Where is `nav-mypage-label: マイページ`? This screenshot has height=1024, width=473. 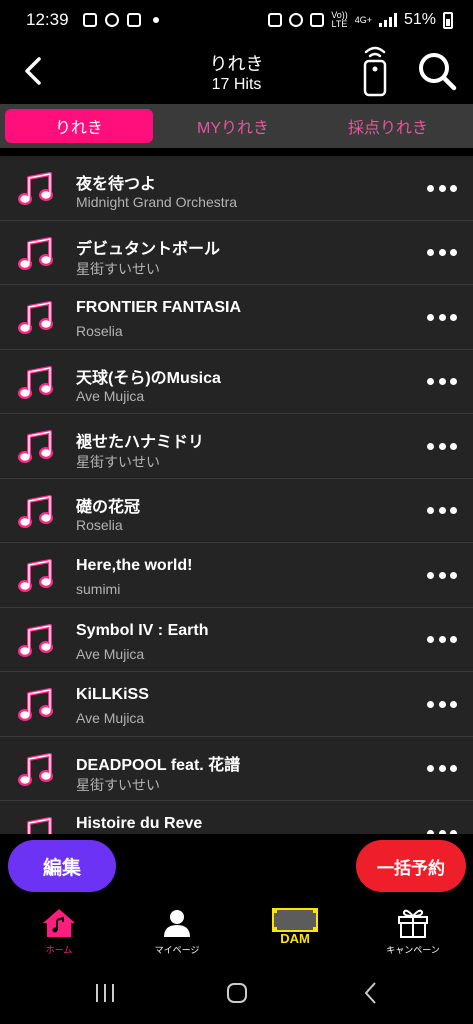 nav-mypage-label: マイページ is located at coordinates (177, 950).